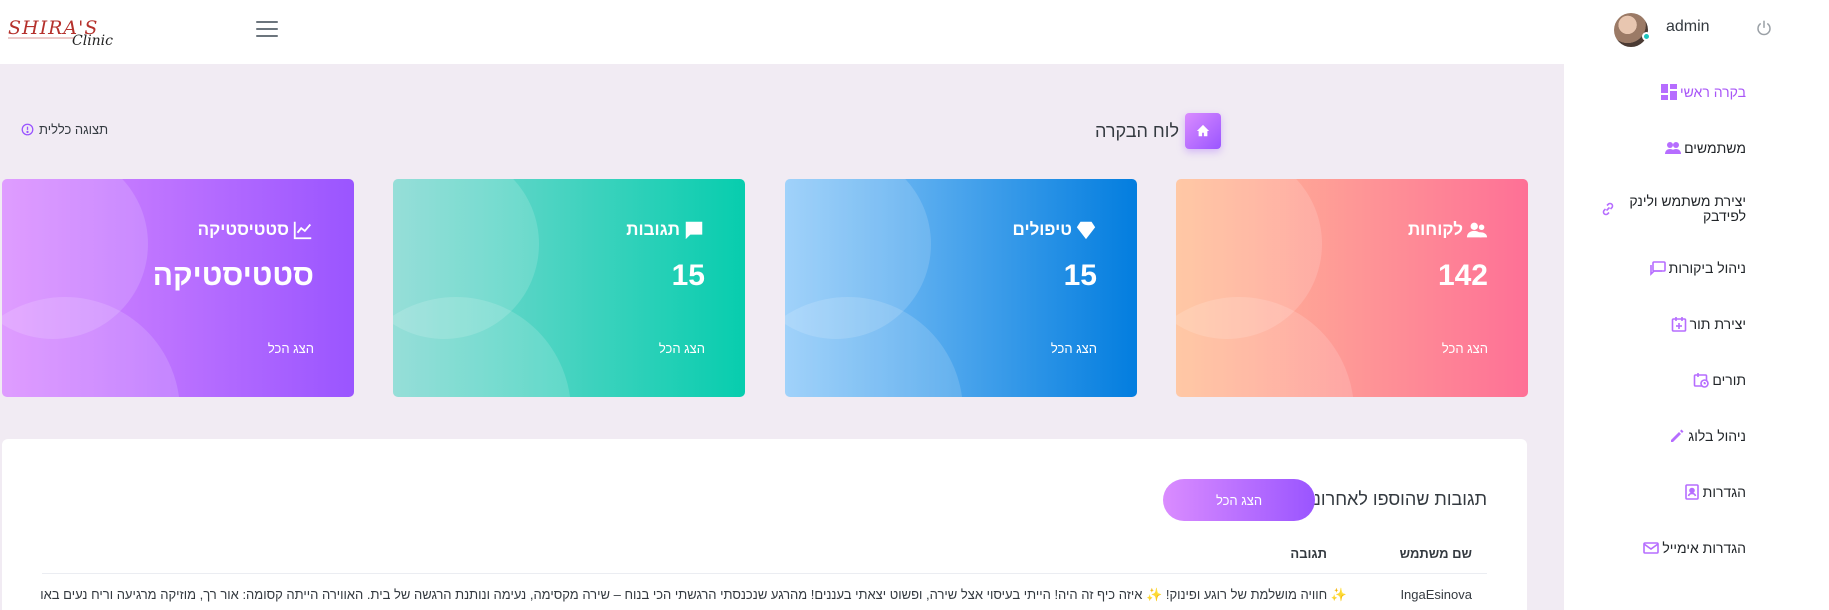 This screenshot has height=610, width=1829. What do you see at coordinates (1717, 436) in the screenshot?
I see `sidebar-item-label: ניהול בלוג` at bounding box center [1717, 436].